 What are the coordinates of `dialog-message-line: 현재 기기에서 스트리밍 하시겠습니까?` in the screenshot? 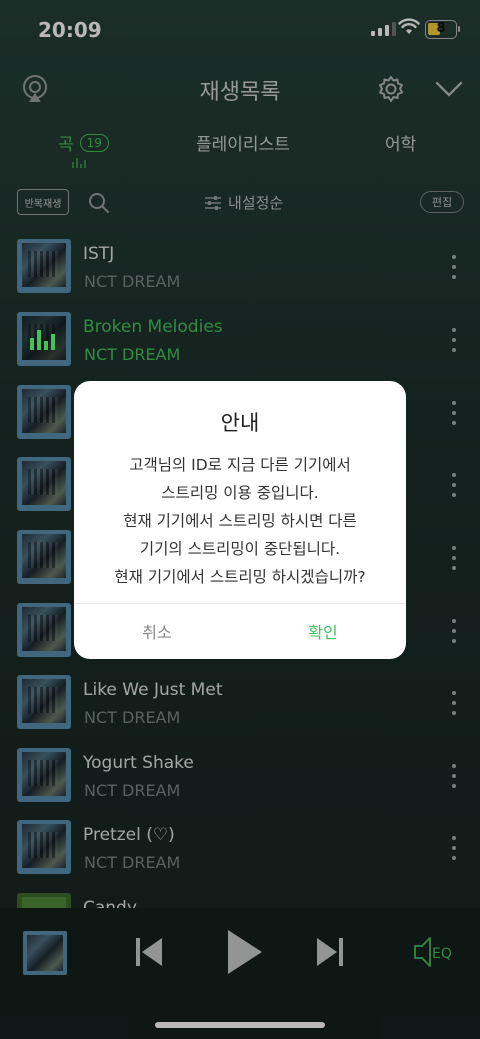 It's located at (240, 577).